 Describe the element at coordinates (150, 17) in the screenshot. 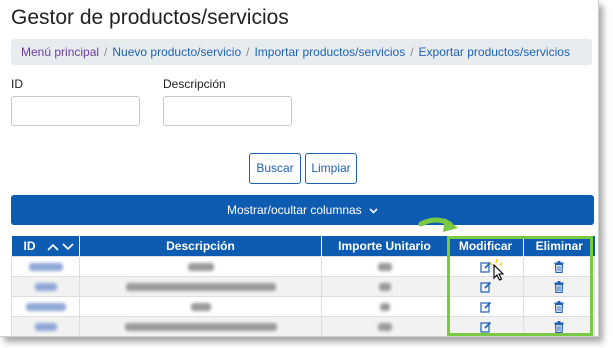

I see `page-title: Gestor de productos/servicios` at that location.